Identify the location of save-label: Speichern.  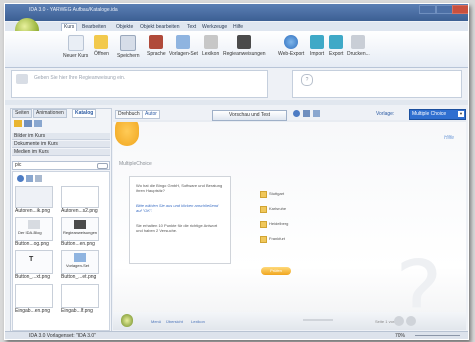
(128, 56).